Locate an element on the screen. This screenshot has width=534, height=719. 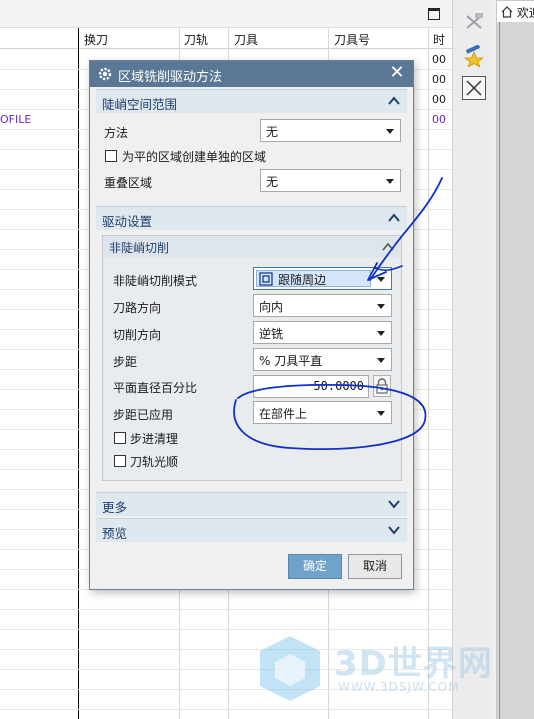
flat-diameter-percent-input: 50.0000 is located at coordinates (311, 386).